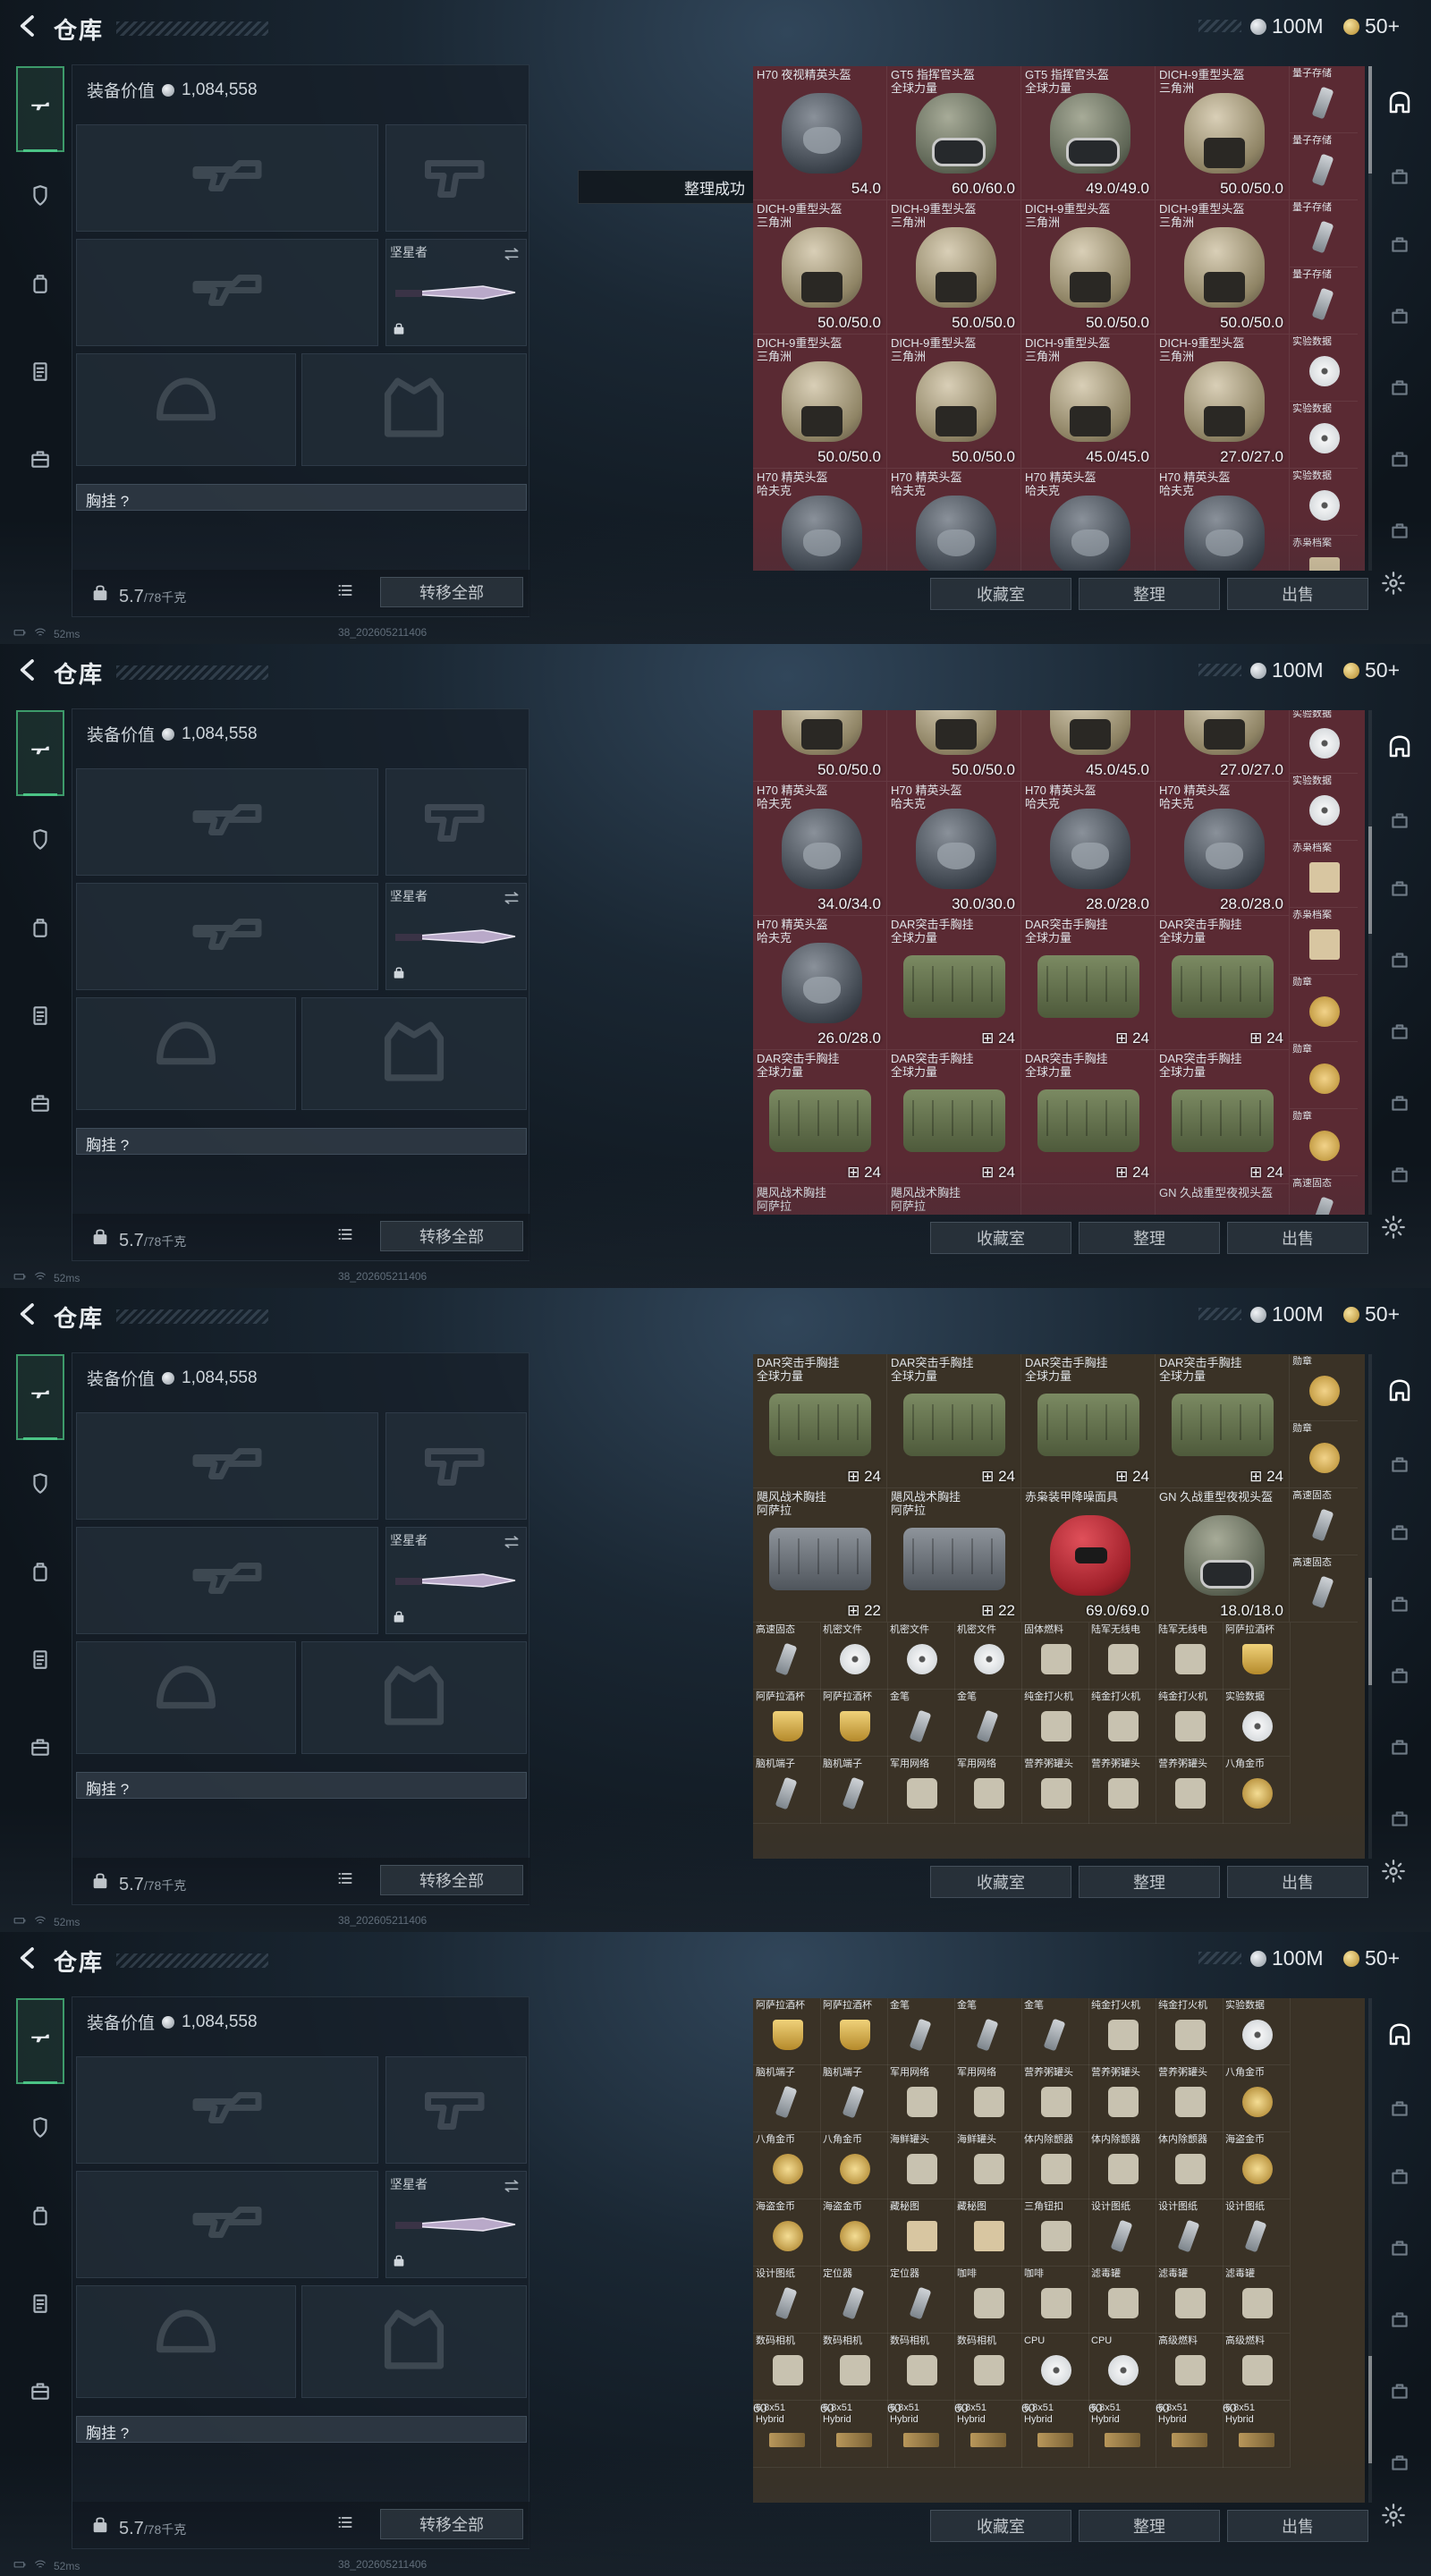 This screenshot has width=1431, height=2576. Describe the element at coordinates (988, 2165) in the screenshot. I see `stash-item-small: 海鲜罐头` at that location.